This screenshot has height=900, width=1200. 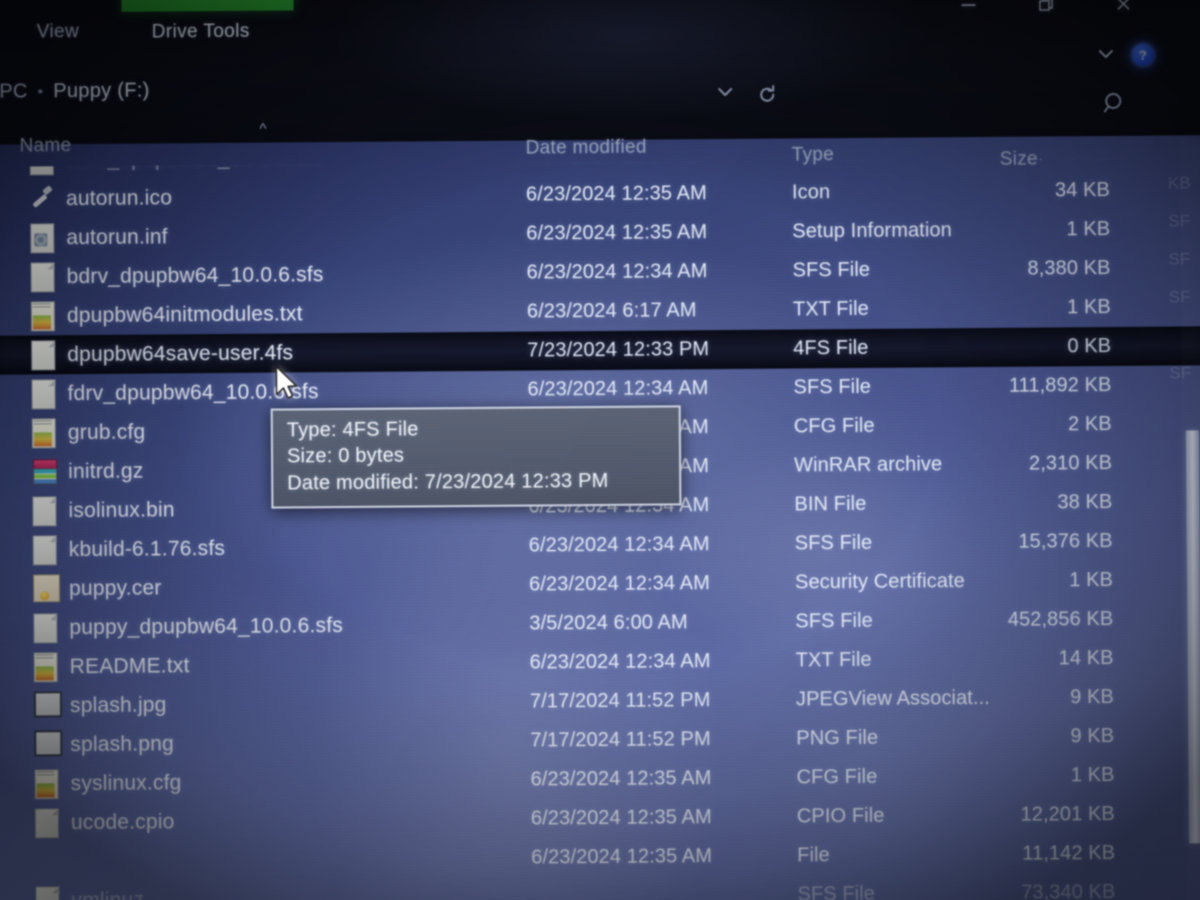 What do you see at coordinates (460, 2) in the screenshot?
I see `window-title: Puppy (F:)` at bounding box center [460, 2].